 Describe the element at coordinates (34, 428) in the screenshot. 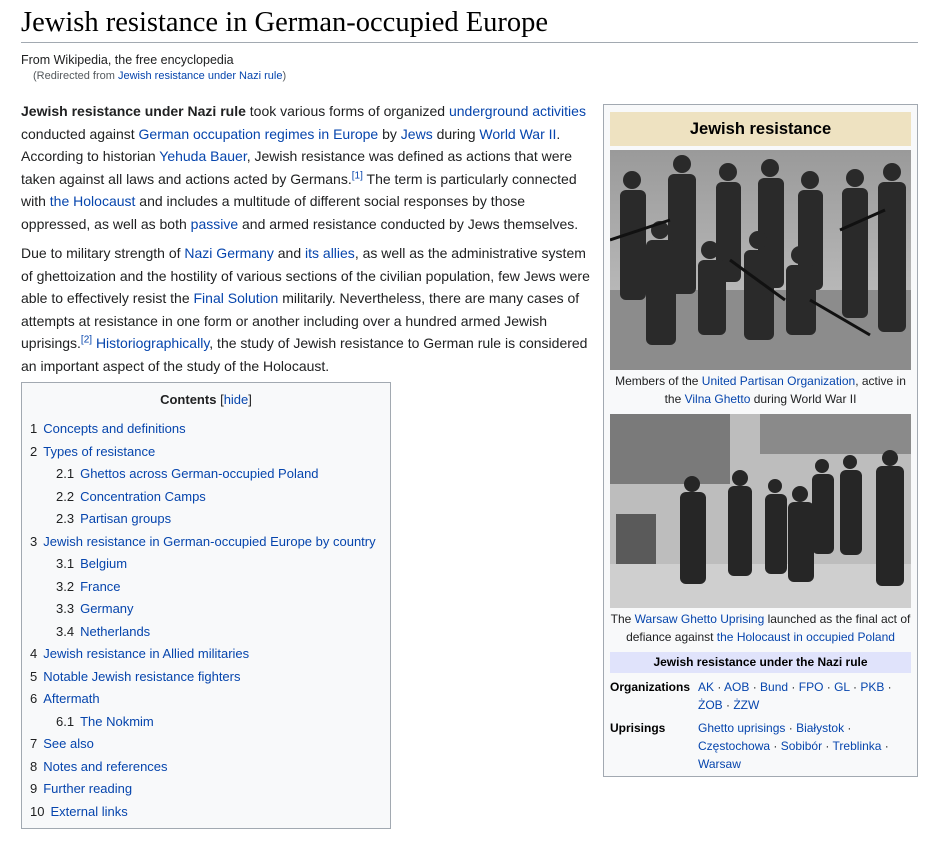

I see `toc-number: 1` at that location.